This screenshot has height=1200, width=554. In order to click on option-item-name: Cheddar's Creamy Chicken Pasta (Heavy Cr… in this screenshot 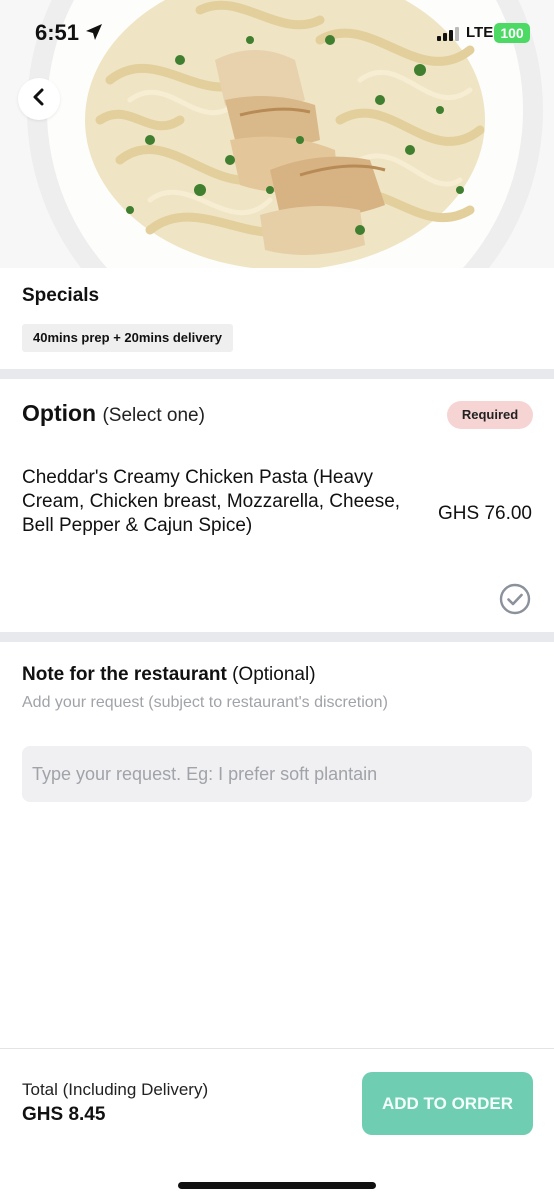, I will do `click(217, 502)`.